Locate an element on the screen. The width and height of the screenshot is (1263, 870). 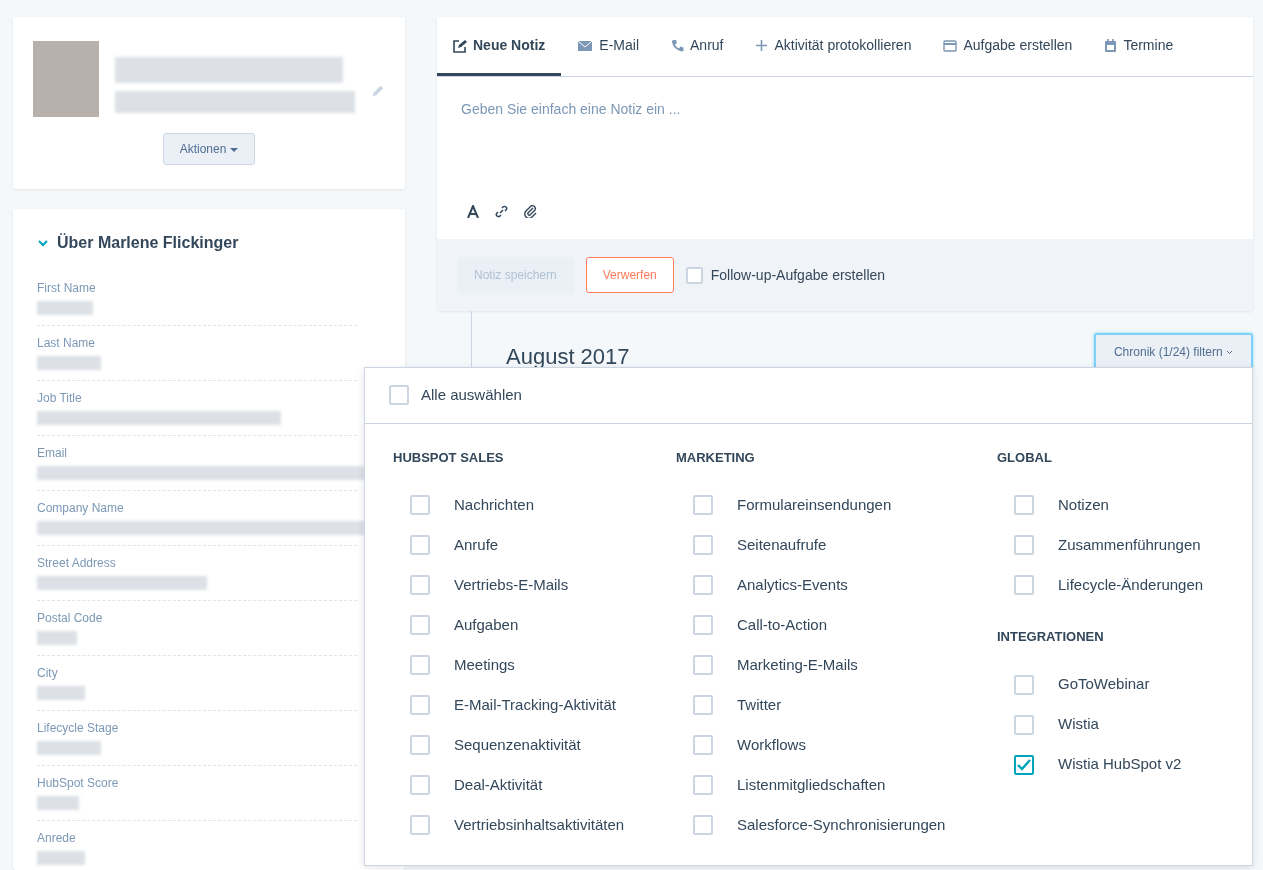
checkbox-label: Alle auswählen is located at coordinates (471, 395).